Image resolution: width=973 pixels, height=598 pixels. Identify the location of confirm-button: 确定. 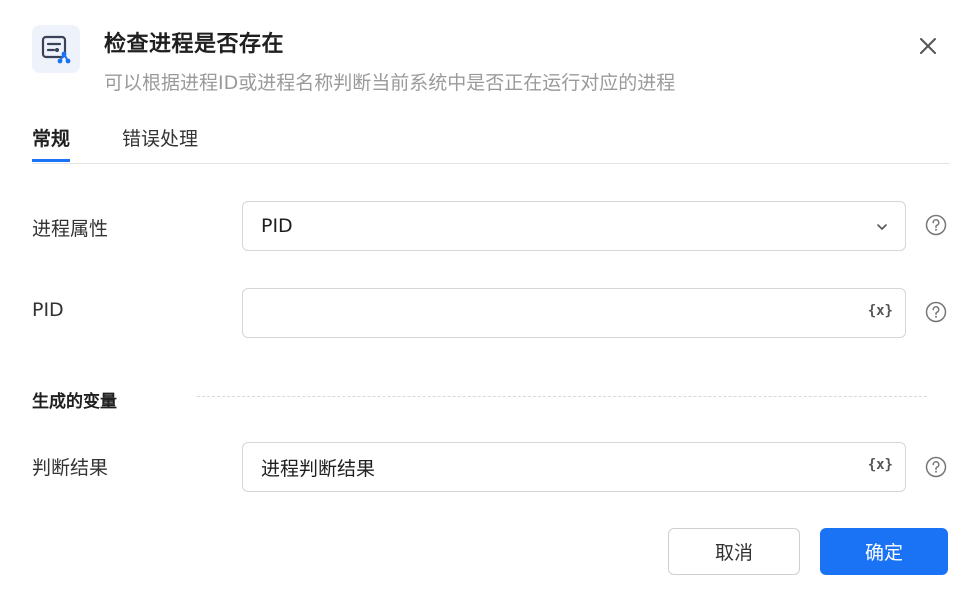
(884, 551).